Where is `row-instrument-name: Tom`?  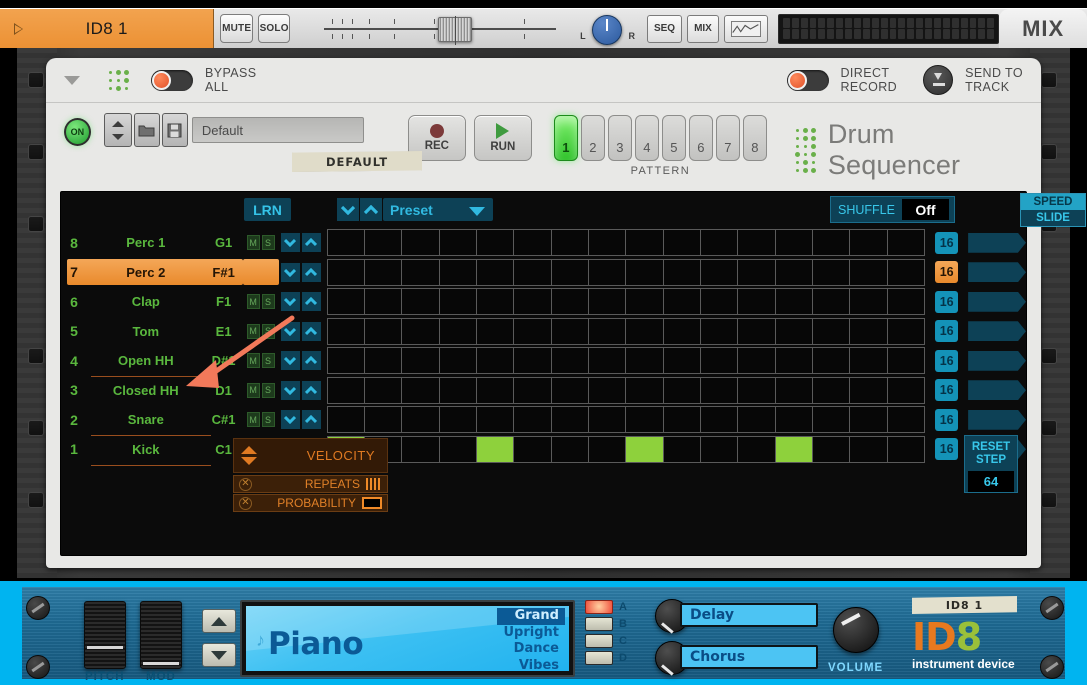
row-instrument-name: Tom is located at coordinates (146, 331).